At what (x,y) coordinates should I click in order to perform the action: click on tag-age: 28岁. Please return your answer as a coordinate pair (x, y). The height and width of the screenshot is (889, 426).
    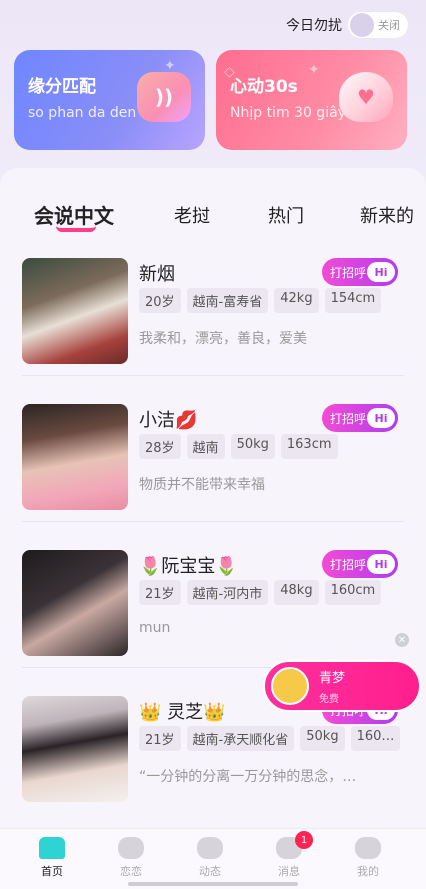
    Looking at the image, I should click on (160, 446).